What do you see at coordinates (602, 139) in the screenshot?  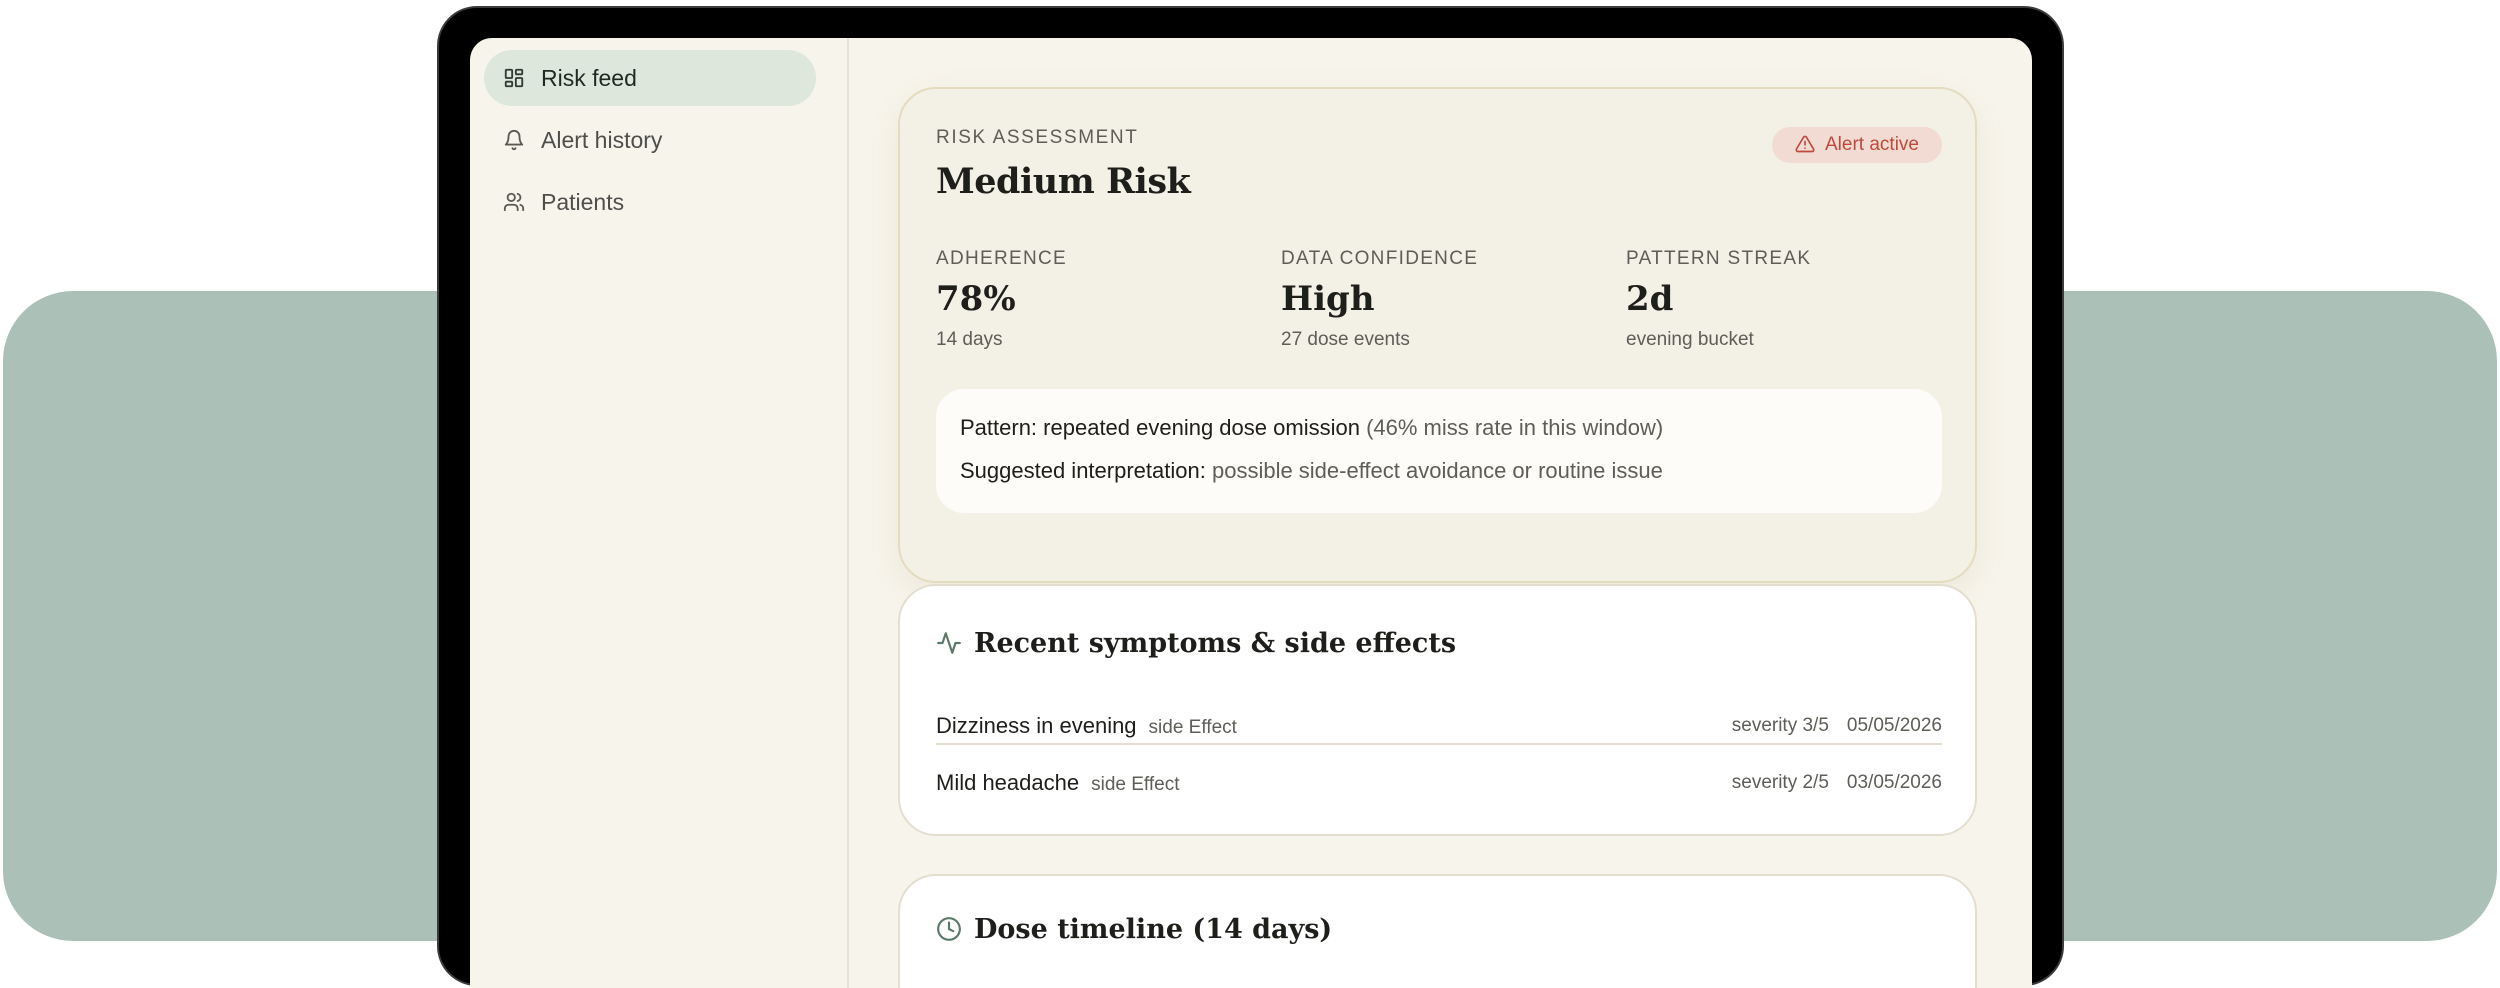 I see `sidebar-item-label: Alert history` at bounding box center [602, 139].